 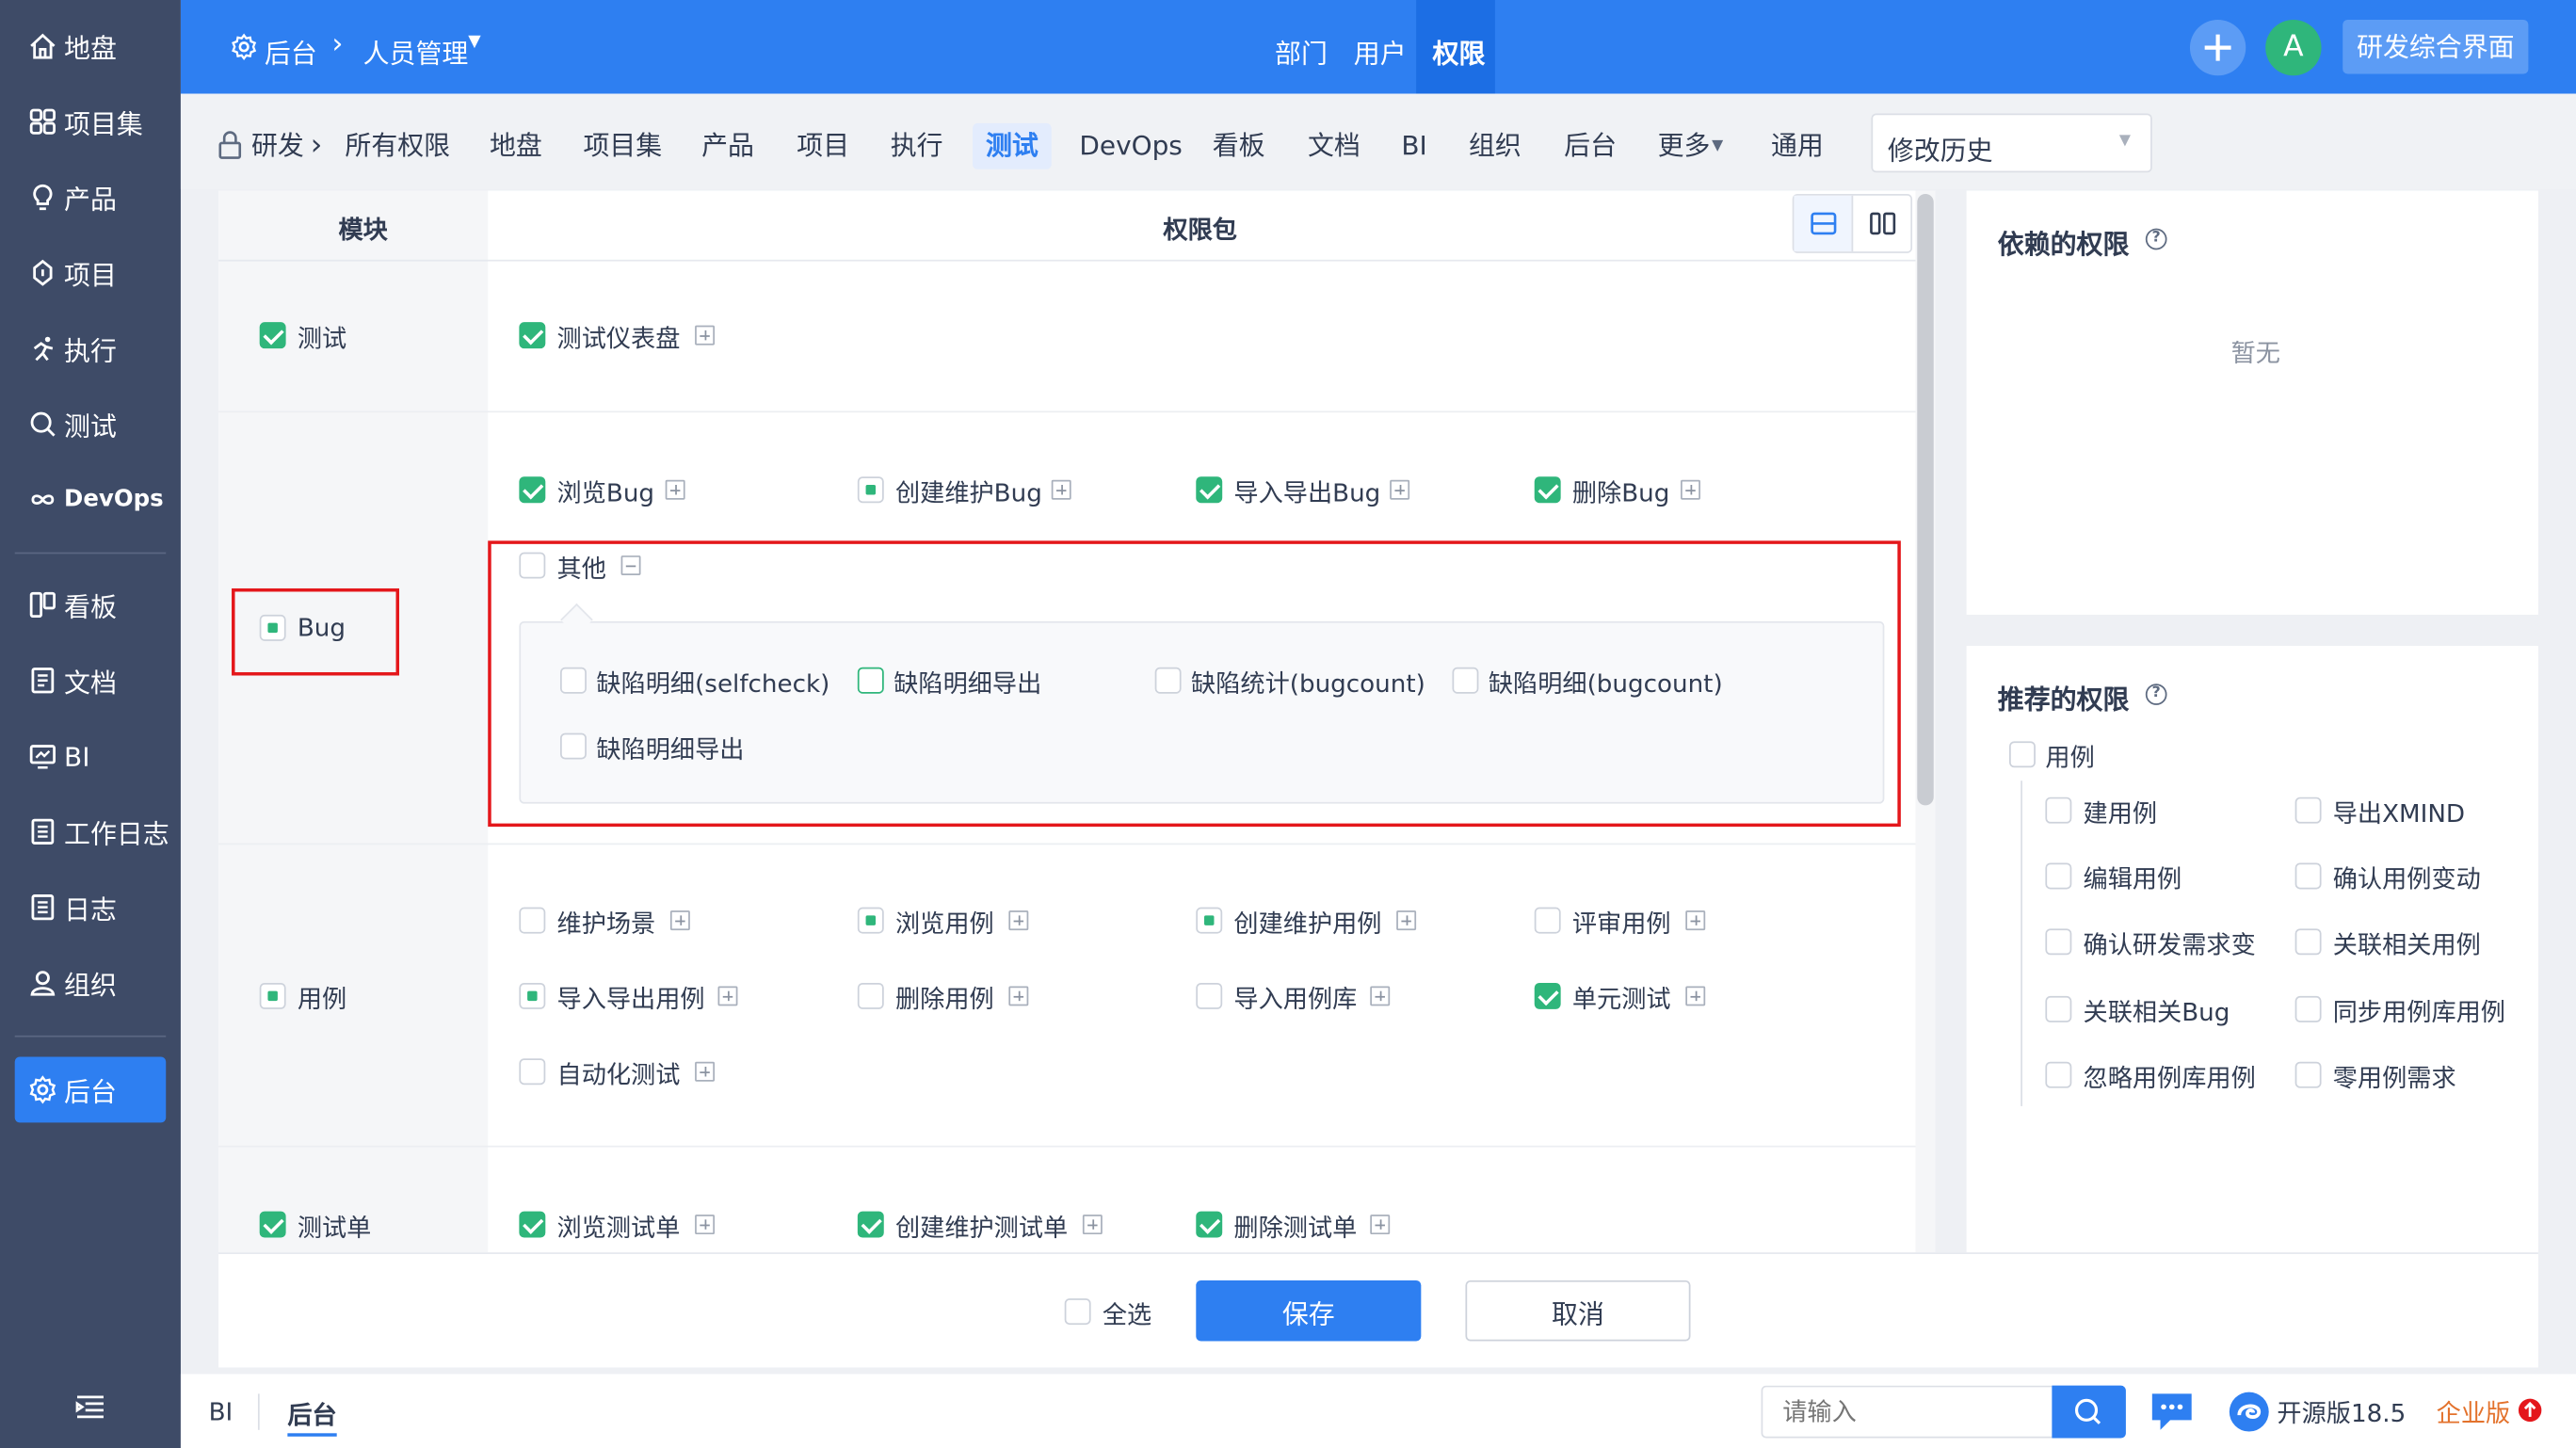 What do you see at coordinates (90, 1090) in the screenshot?
I see `sidebar-item-admin: 后台` at bounding box center [90, 1090].